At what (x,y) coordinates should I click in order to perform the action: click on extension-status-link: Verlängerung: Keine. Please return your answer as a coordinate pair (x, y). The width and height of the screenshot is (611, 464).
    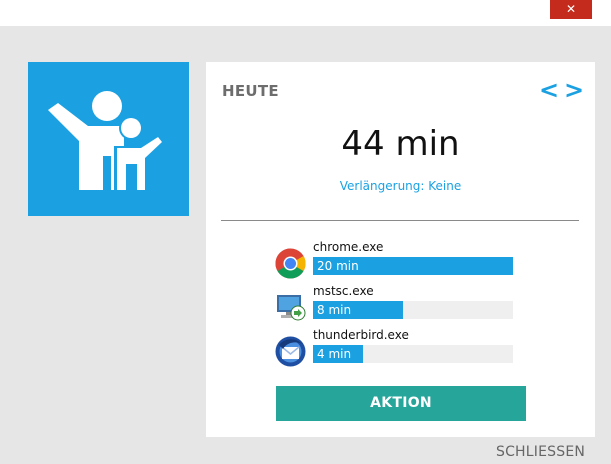
    Looking at the image, I should click on (400, 186).